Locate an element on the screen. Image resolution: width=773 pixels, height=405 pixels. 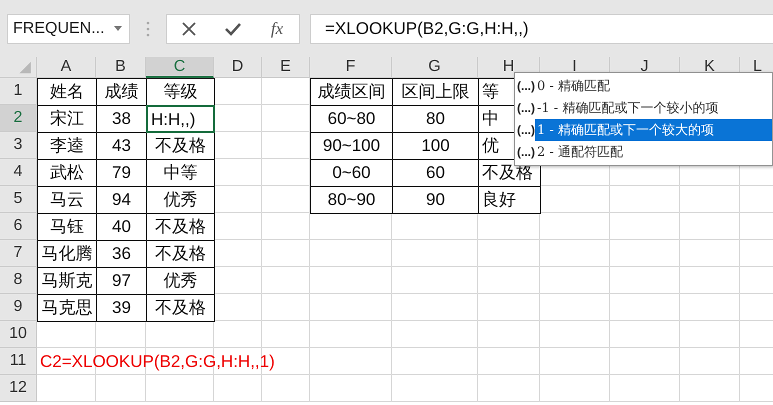
table-cell: 60~80 is located at coordinates (351, 119).